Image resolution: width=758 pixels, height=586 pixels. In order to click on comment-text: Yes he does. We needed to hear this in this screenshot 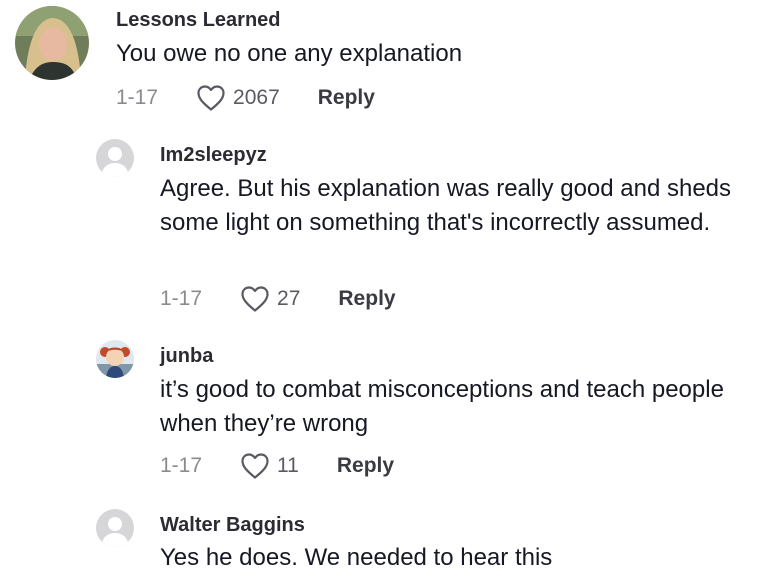, I will do `click(356, 557)`.